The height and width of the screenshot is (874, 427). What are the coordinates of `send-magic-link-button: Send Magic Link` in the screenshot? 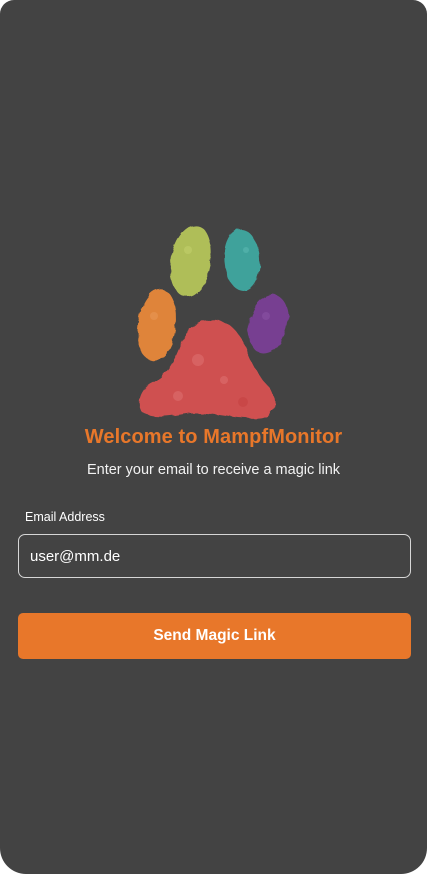 It's located at (214, 636).